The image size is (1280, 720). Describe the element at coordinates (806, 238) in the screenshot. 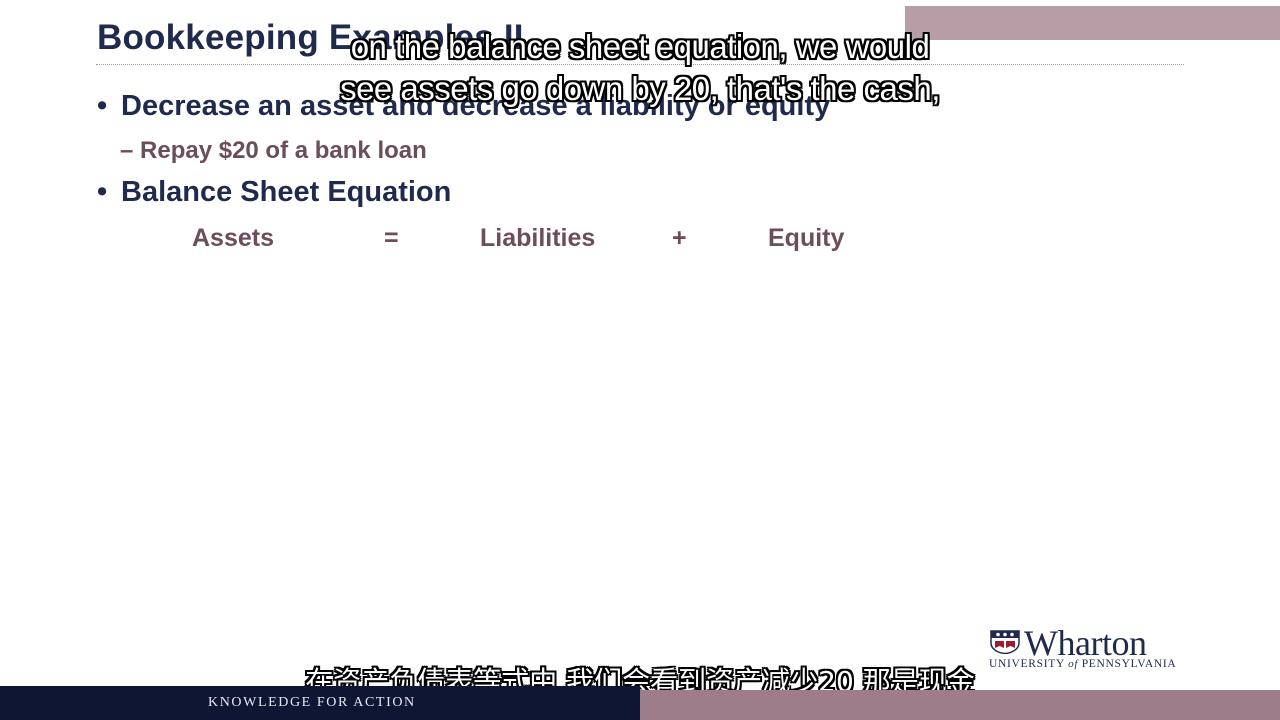

I see `equation-equity: Equity` at that location.